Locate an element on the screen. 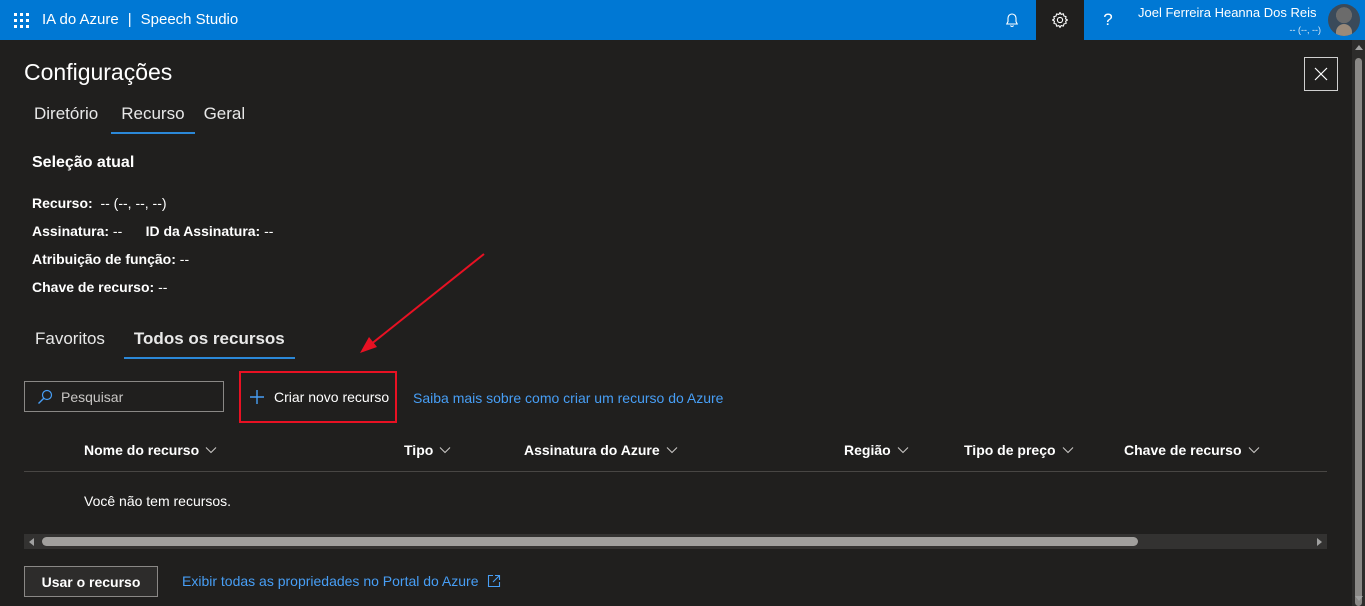  column-header-label: Chave de recurso is located at coordinates (1183, 450).